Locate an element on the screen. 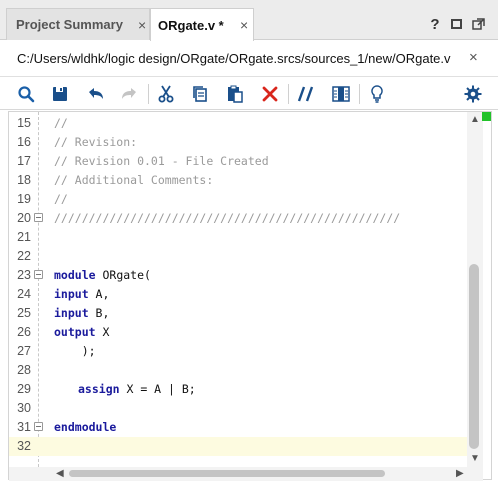 The width and height of the screenshot is (498, 485). tab-label: Project Summary is located at coordinates (69, 24).